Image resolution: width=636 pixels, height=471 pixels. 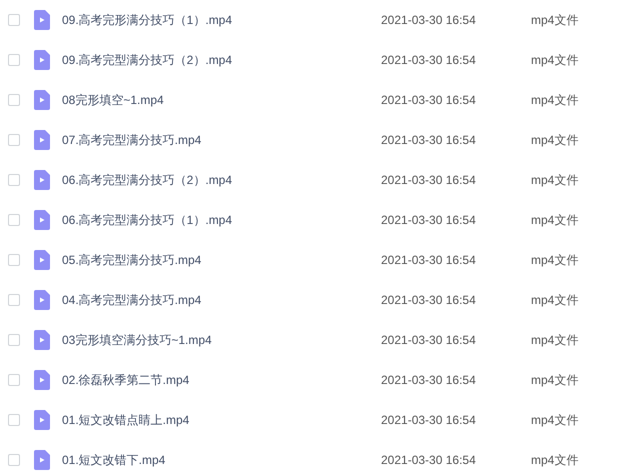 What do you see at coordinates (148, 220) in the screenshot?
I see `file-name: 06.高考完型满分技巧（1）.mp4` at bounding box center [148, 220].